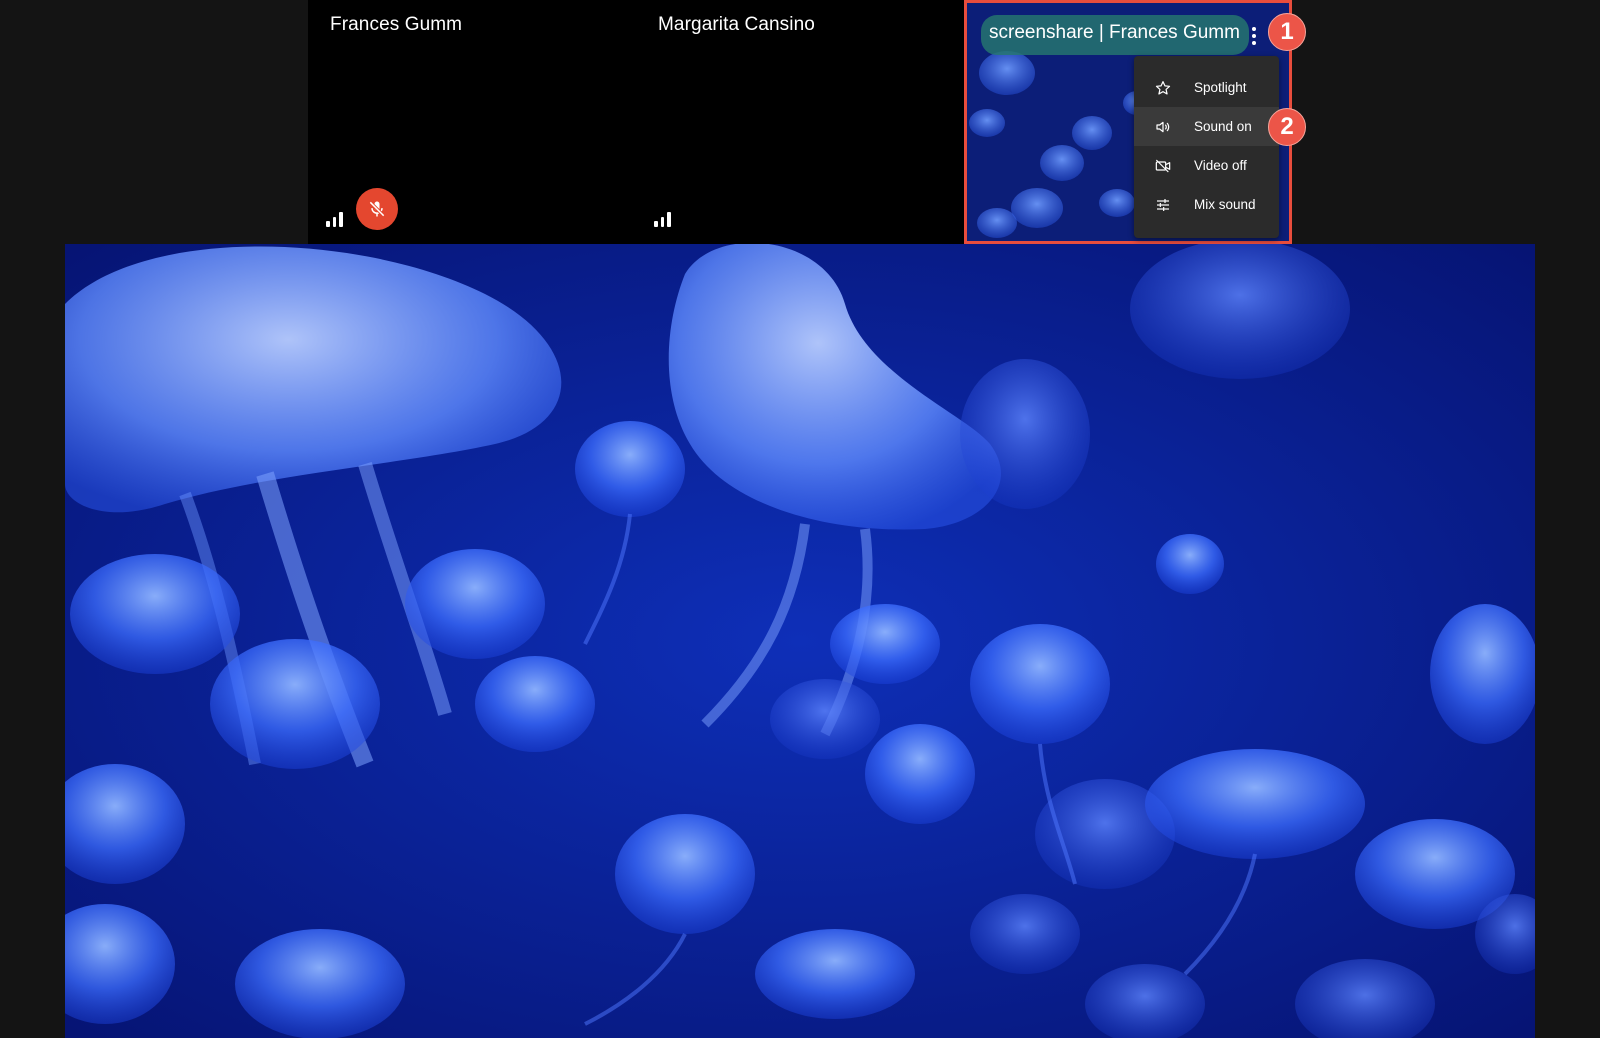 This screenshot has width=1600, height=1038. Describe the element at coordinates (736, 24) in the screenshot. I see `participant-name: Margarita Cansino` at that location.